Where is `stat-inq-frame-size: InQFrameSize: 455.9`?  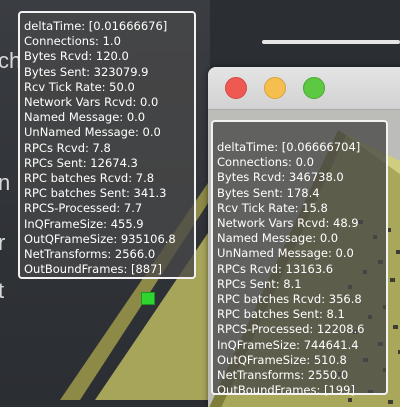 stat-inq-frame-size: InQFrameSize: 455.9 is located at coordinates (84, 223).